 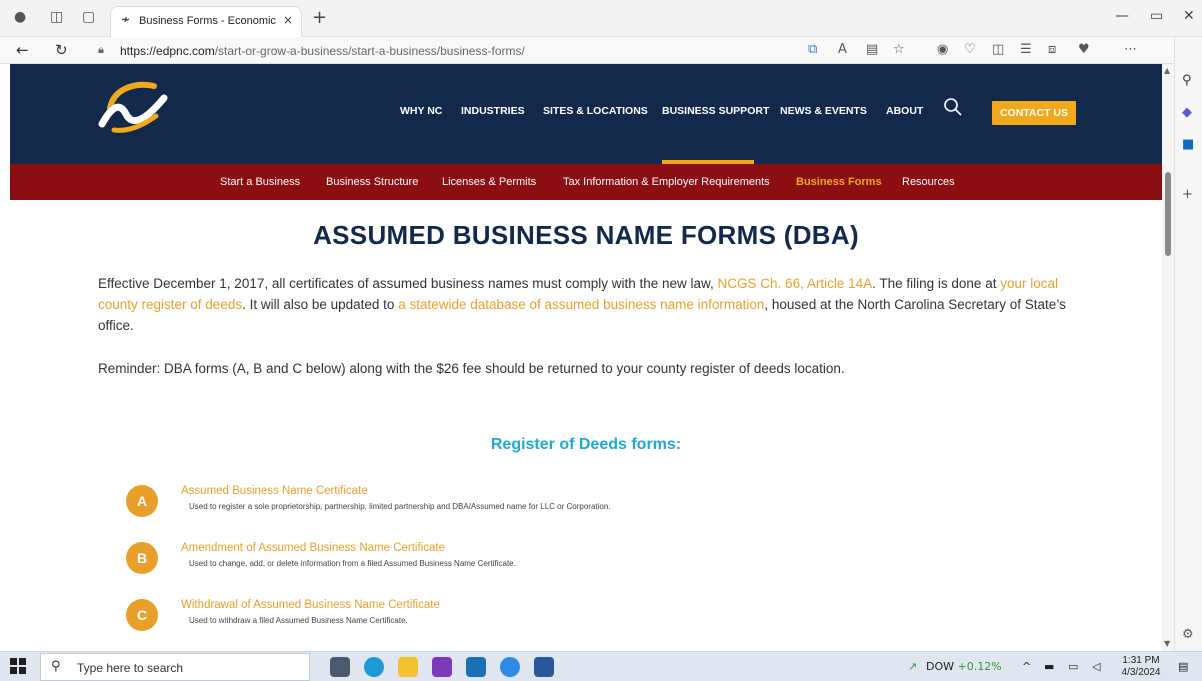 I want to click on split-screen-icon: ◫, so click(x=998, y=49).